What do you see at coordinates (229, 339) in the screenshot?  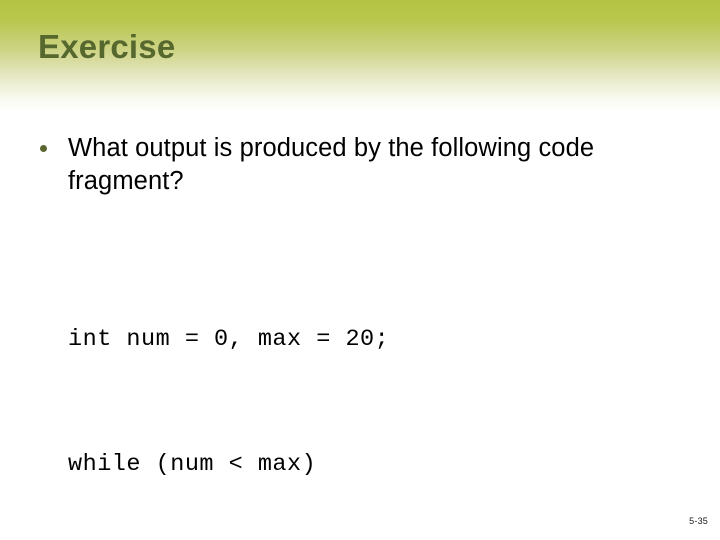 I see `code-line-1: int num = 0, max = 20;` at bounding box center [229, 339].